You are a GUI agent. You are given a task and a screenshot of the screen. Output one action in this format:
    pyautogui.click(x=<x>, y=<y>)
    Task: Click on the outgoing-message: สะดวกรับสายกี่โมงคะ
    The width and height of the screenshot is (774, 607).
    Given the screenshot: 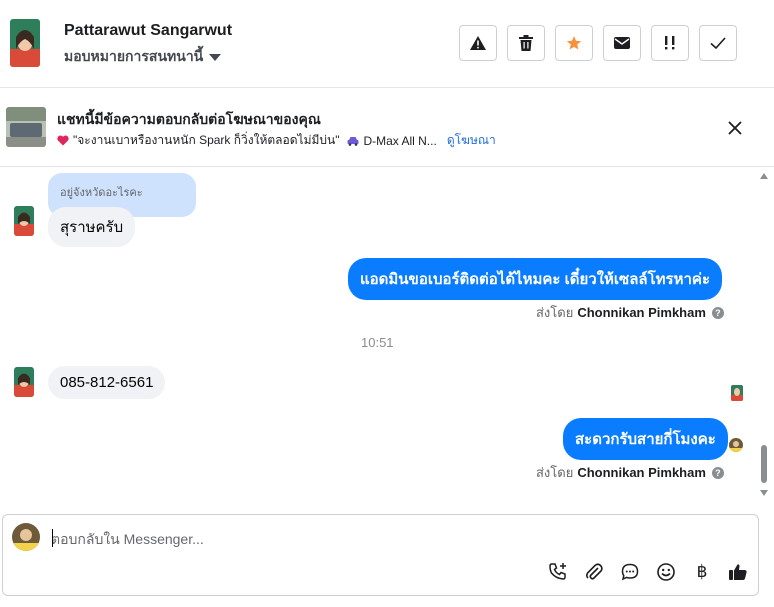 What is the action you would take?
    pyautogui.click(x=645, y=439)
    